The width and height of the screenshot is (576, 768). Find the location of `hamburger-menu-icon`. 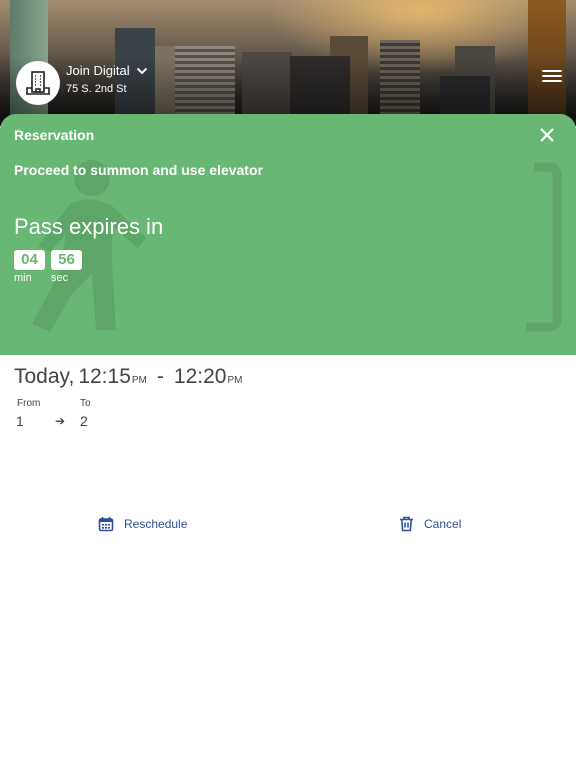

hamburger-menu-icon is located at coordinates (552, 78).